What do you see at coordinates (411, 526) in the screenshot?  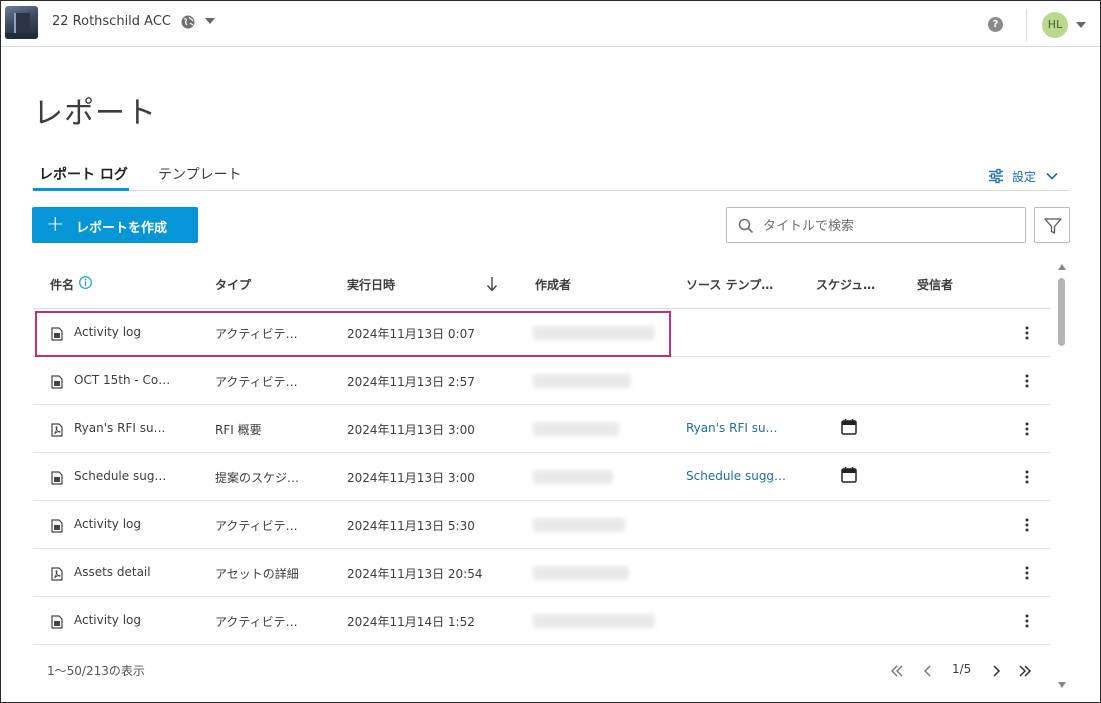 I see `run-date: 2024年11月13日 5:30` at bounding box center [411, 526].